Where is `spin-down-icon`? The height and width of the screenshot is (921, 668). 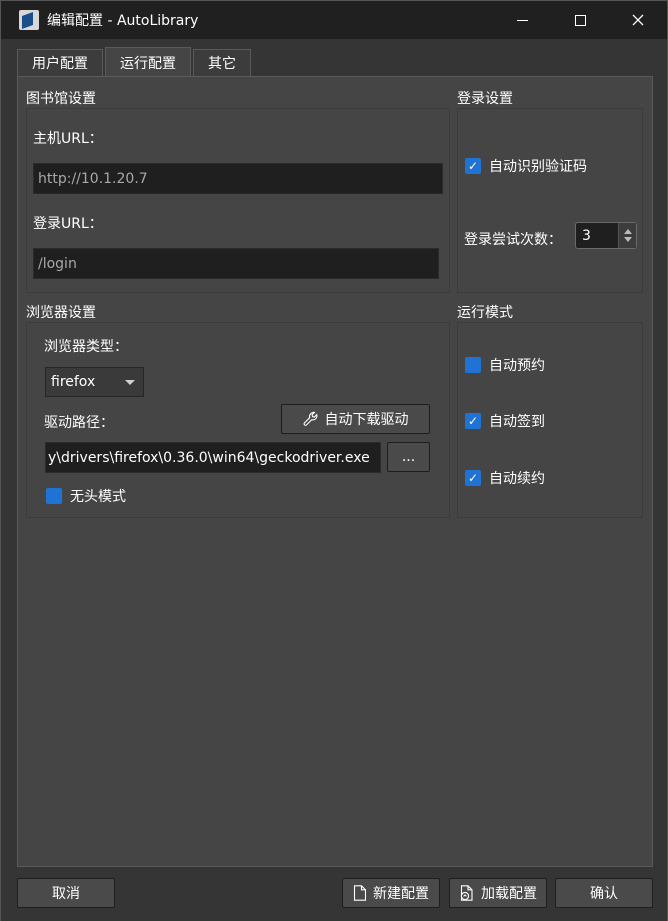 spin-down-icon is located at coordinates (627, 239).